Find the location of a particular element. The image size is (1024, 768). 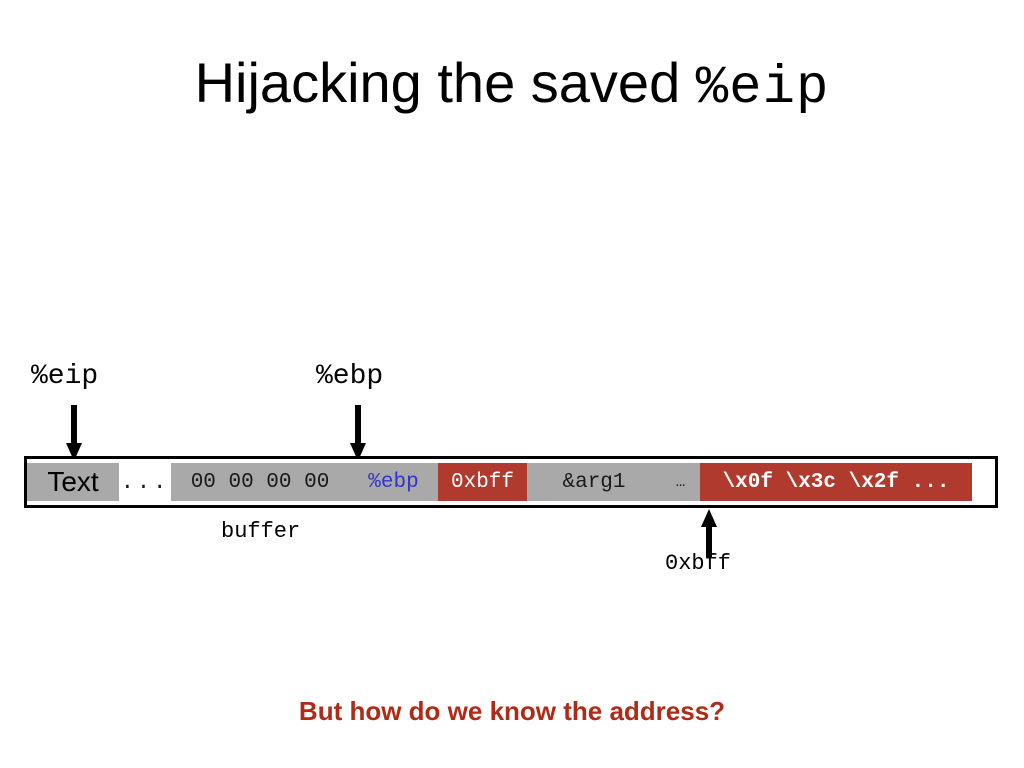

buffer-label: buffer is located at coordinates (261, 531).